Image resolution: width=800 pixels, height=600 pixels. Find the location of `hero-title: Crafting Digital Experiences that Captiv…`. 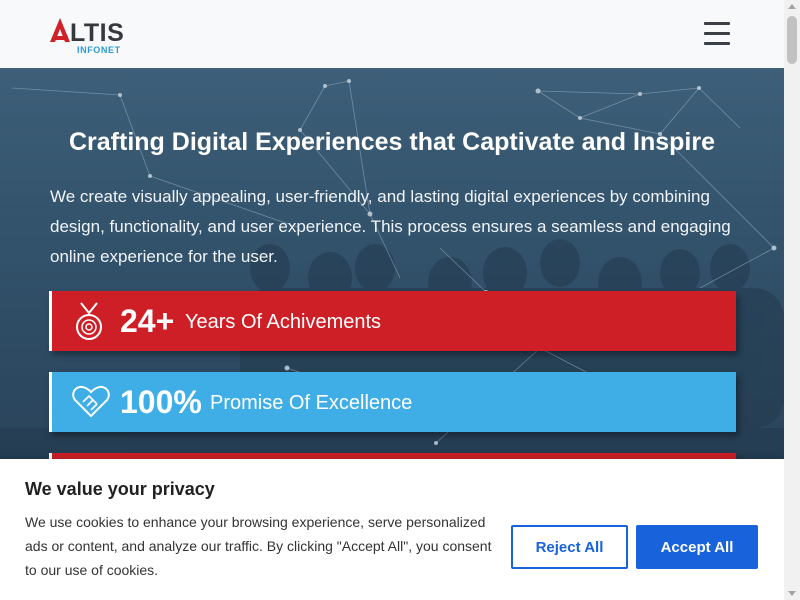

hero-title: Crafting Digital Experiences that Captiv… is located at coordinates (392, 142).